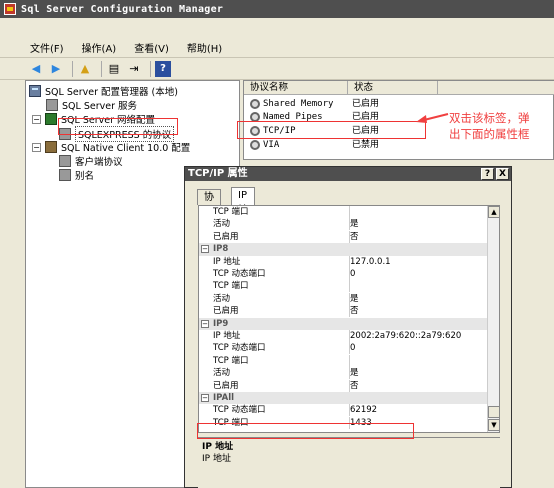 The height and width of the screenshot is (488, 554). Describe the element at coordinates (305, 431) in the screenshot. I see `highlight-box-tcp-port` at that location.